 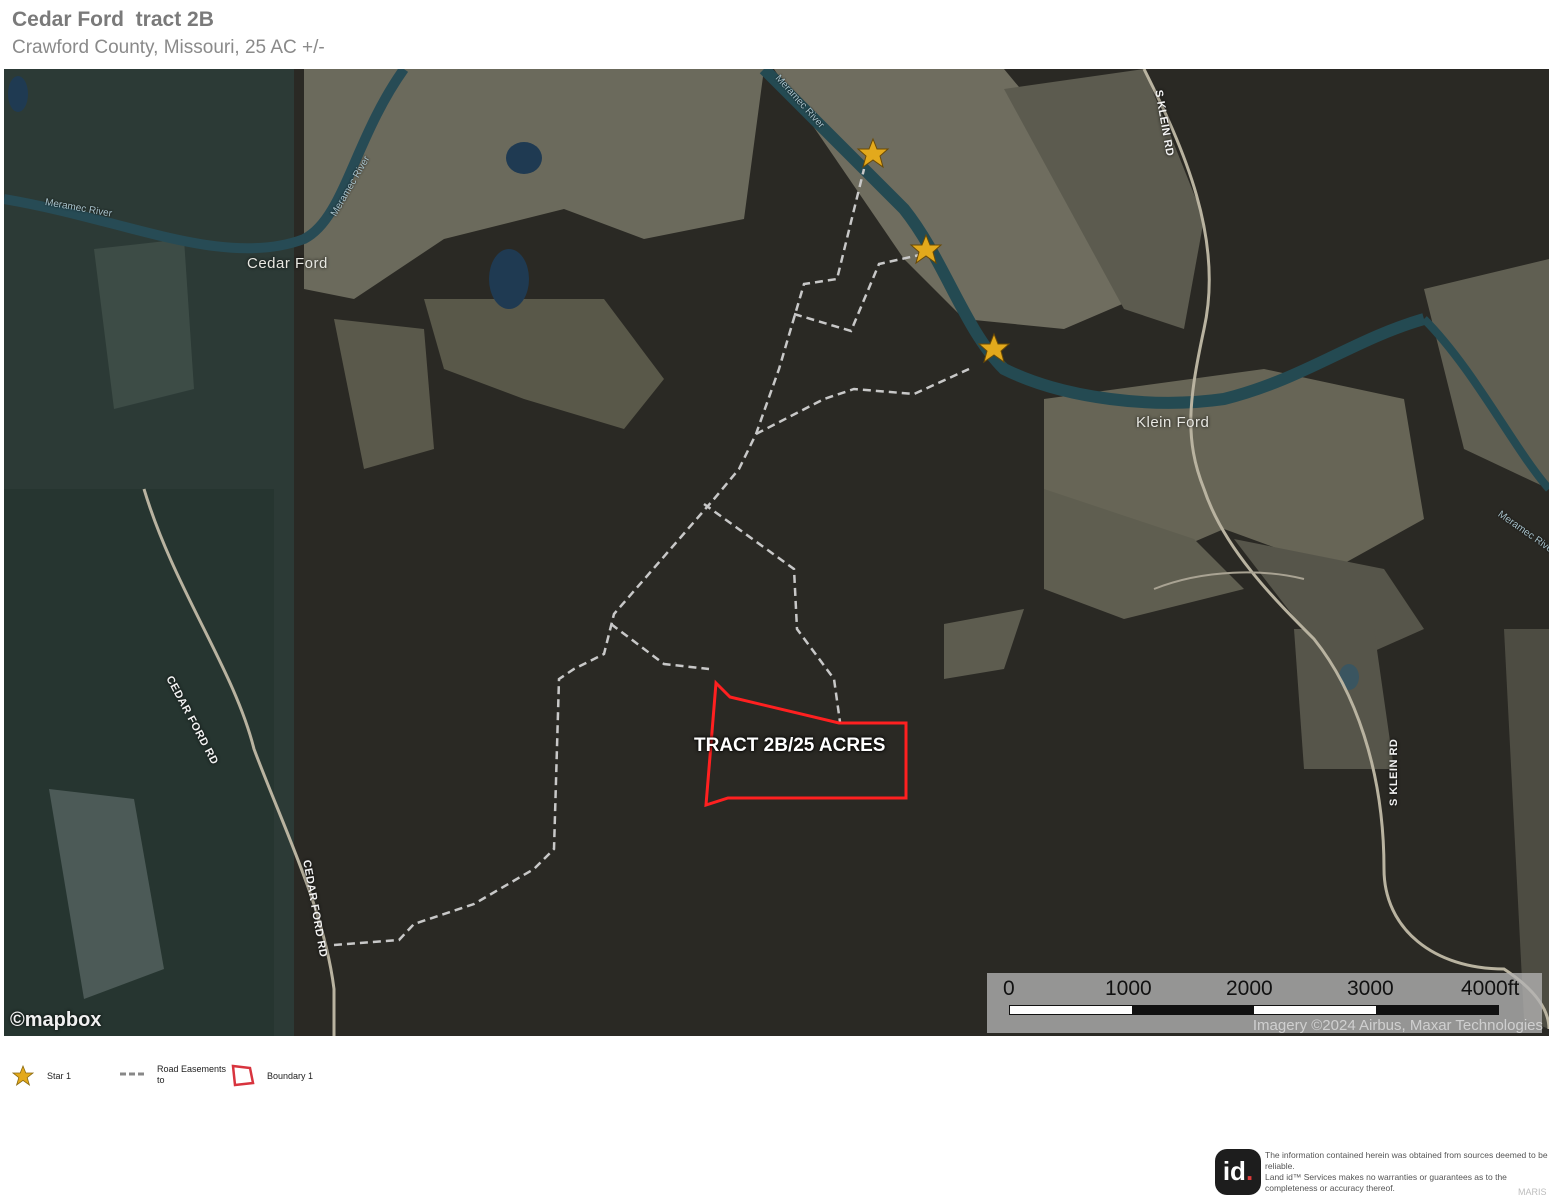 I want to click on road-label-s-klein-rd-south: S KLEIN RD, so click(x=1394, y=772).